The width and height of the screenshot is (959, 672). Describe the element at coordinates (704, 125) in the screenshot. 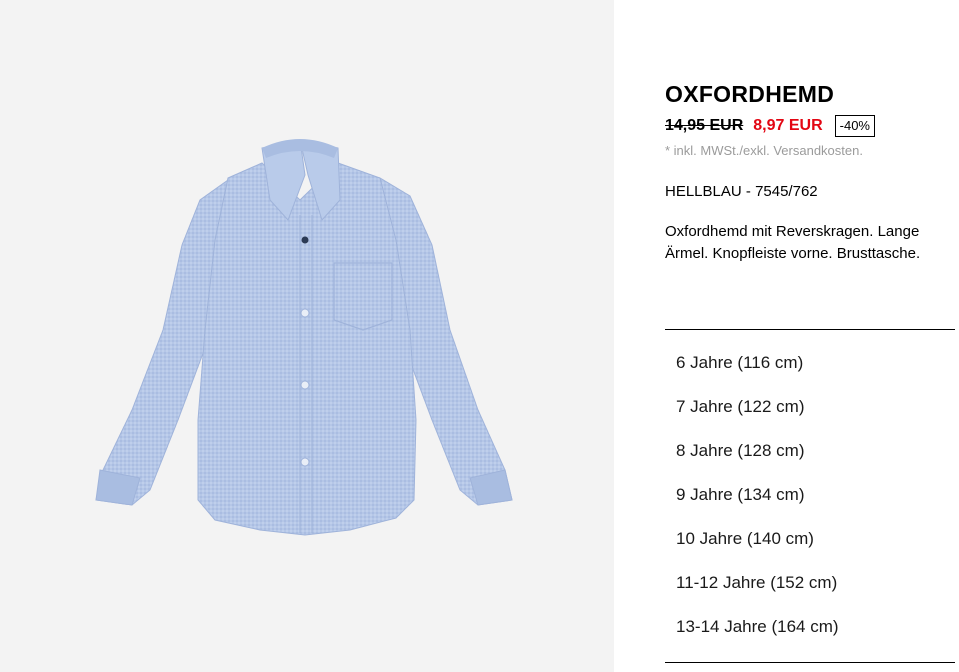

I see `old-price: 14,95 EUR` at that location.